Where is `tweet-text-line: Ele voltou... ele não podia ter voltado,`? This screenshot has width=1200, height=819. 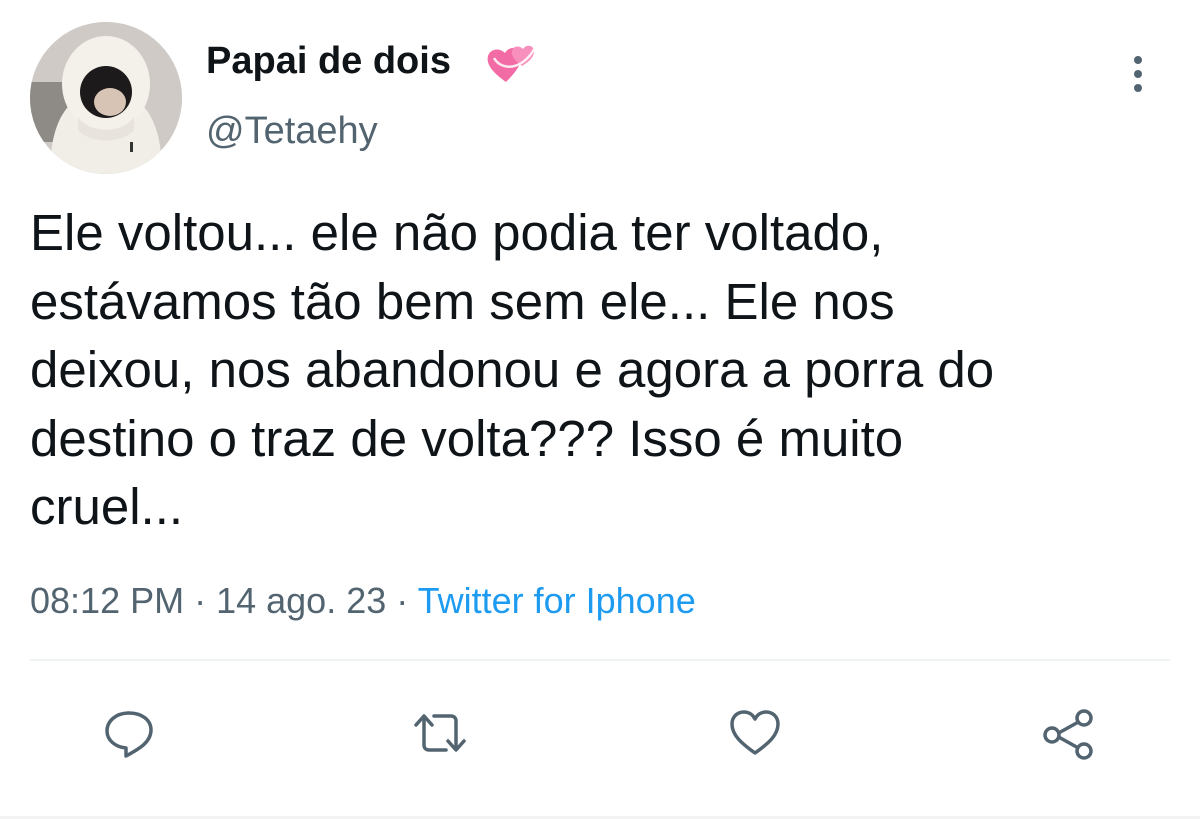 tweet-text-line: Ele voltou... ele não podia ter voltado, is located at coordinates (457, 232).